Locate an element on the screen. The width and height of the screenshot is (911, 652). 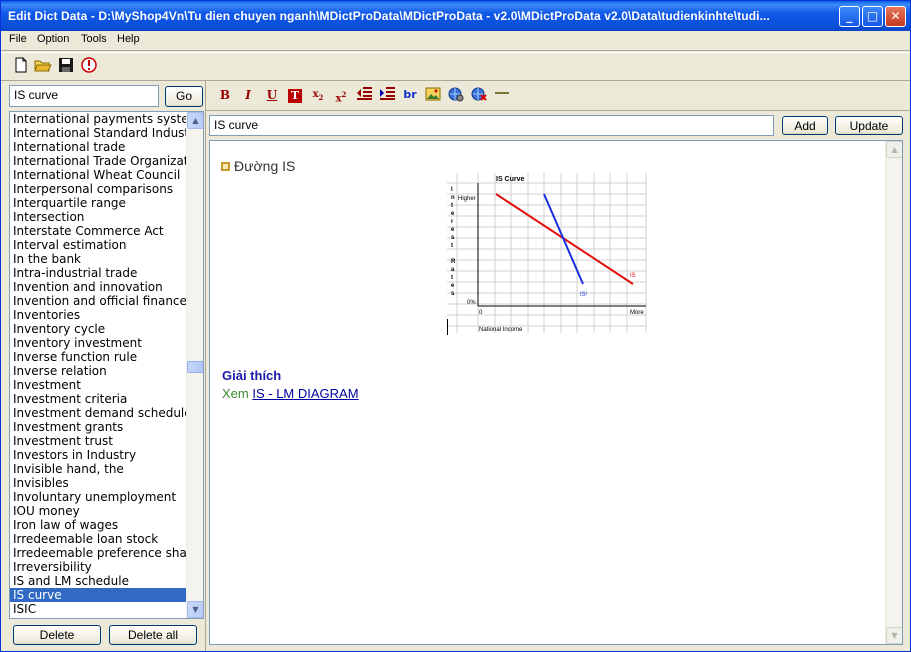
explain-heading: Giải thích is located at coordinates (252, 375).